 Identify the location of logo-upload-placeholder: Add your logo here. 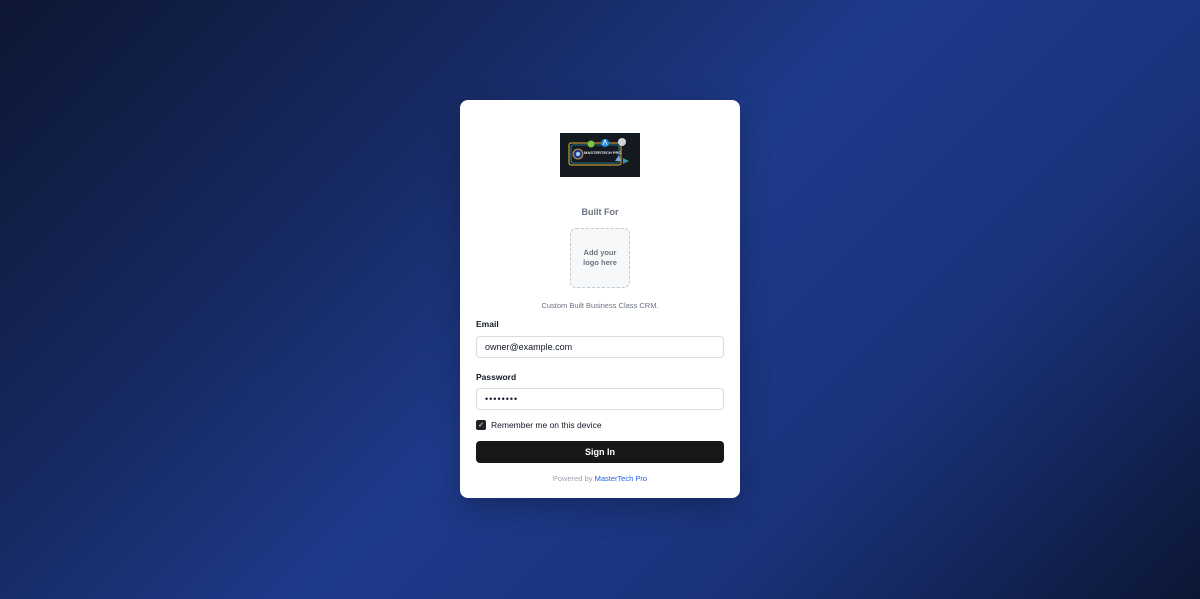
(600, 258).